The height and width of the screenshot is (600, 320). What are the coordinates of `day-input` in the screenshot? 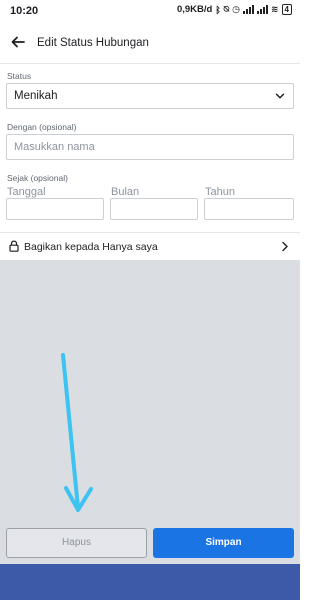 It's located at (55, 209).